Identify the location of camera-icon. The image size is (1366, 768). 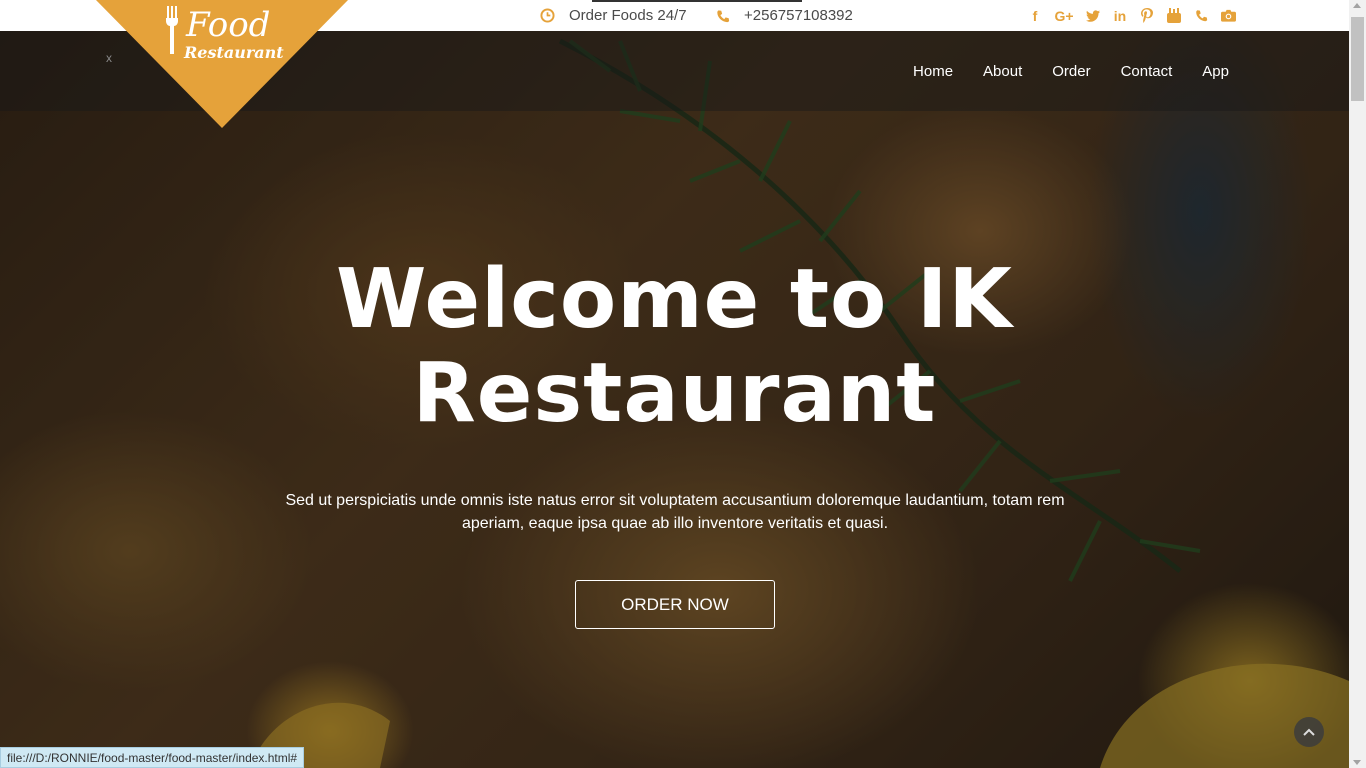
(1228, 16).